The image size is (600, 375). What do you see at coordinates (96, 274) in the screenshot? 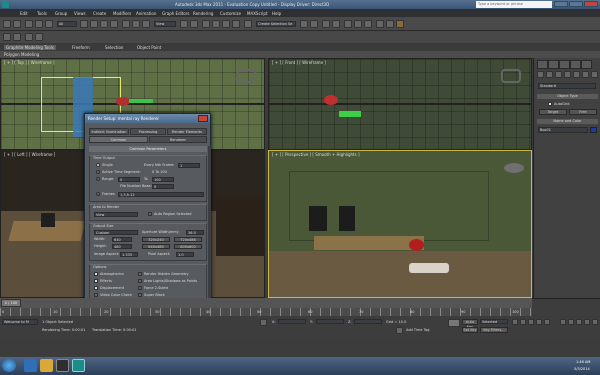
I see `atmospherics-checkbox` at bounding box center [96, 274].